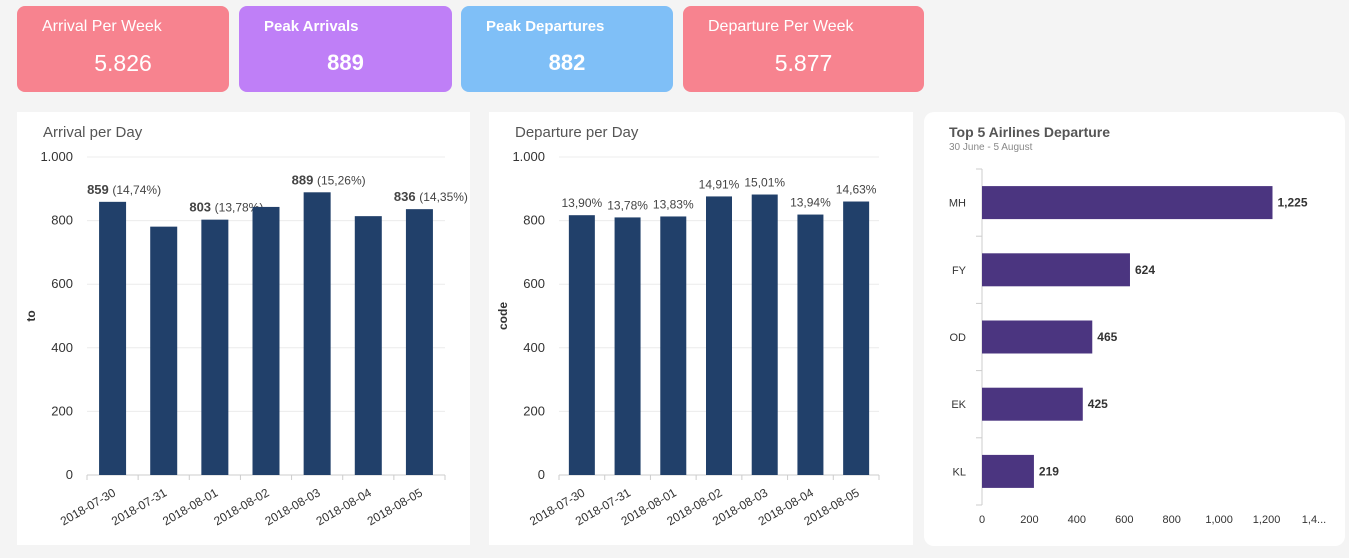 This screenshot has height=558, width=1349. Describe the element at coordinates (958, 405) in the screenshot. I see `y-tick-label: EK` at that location.